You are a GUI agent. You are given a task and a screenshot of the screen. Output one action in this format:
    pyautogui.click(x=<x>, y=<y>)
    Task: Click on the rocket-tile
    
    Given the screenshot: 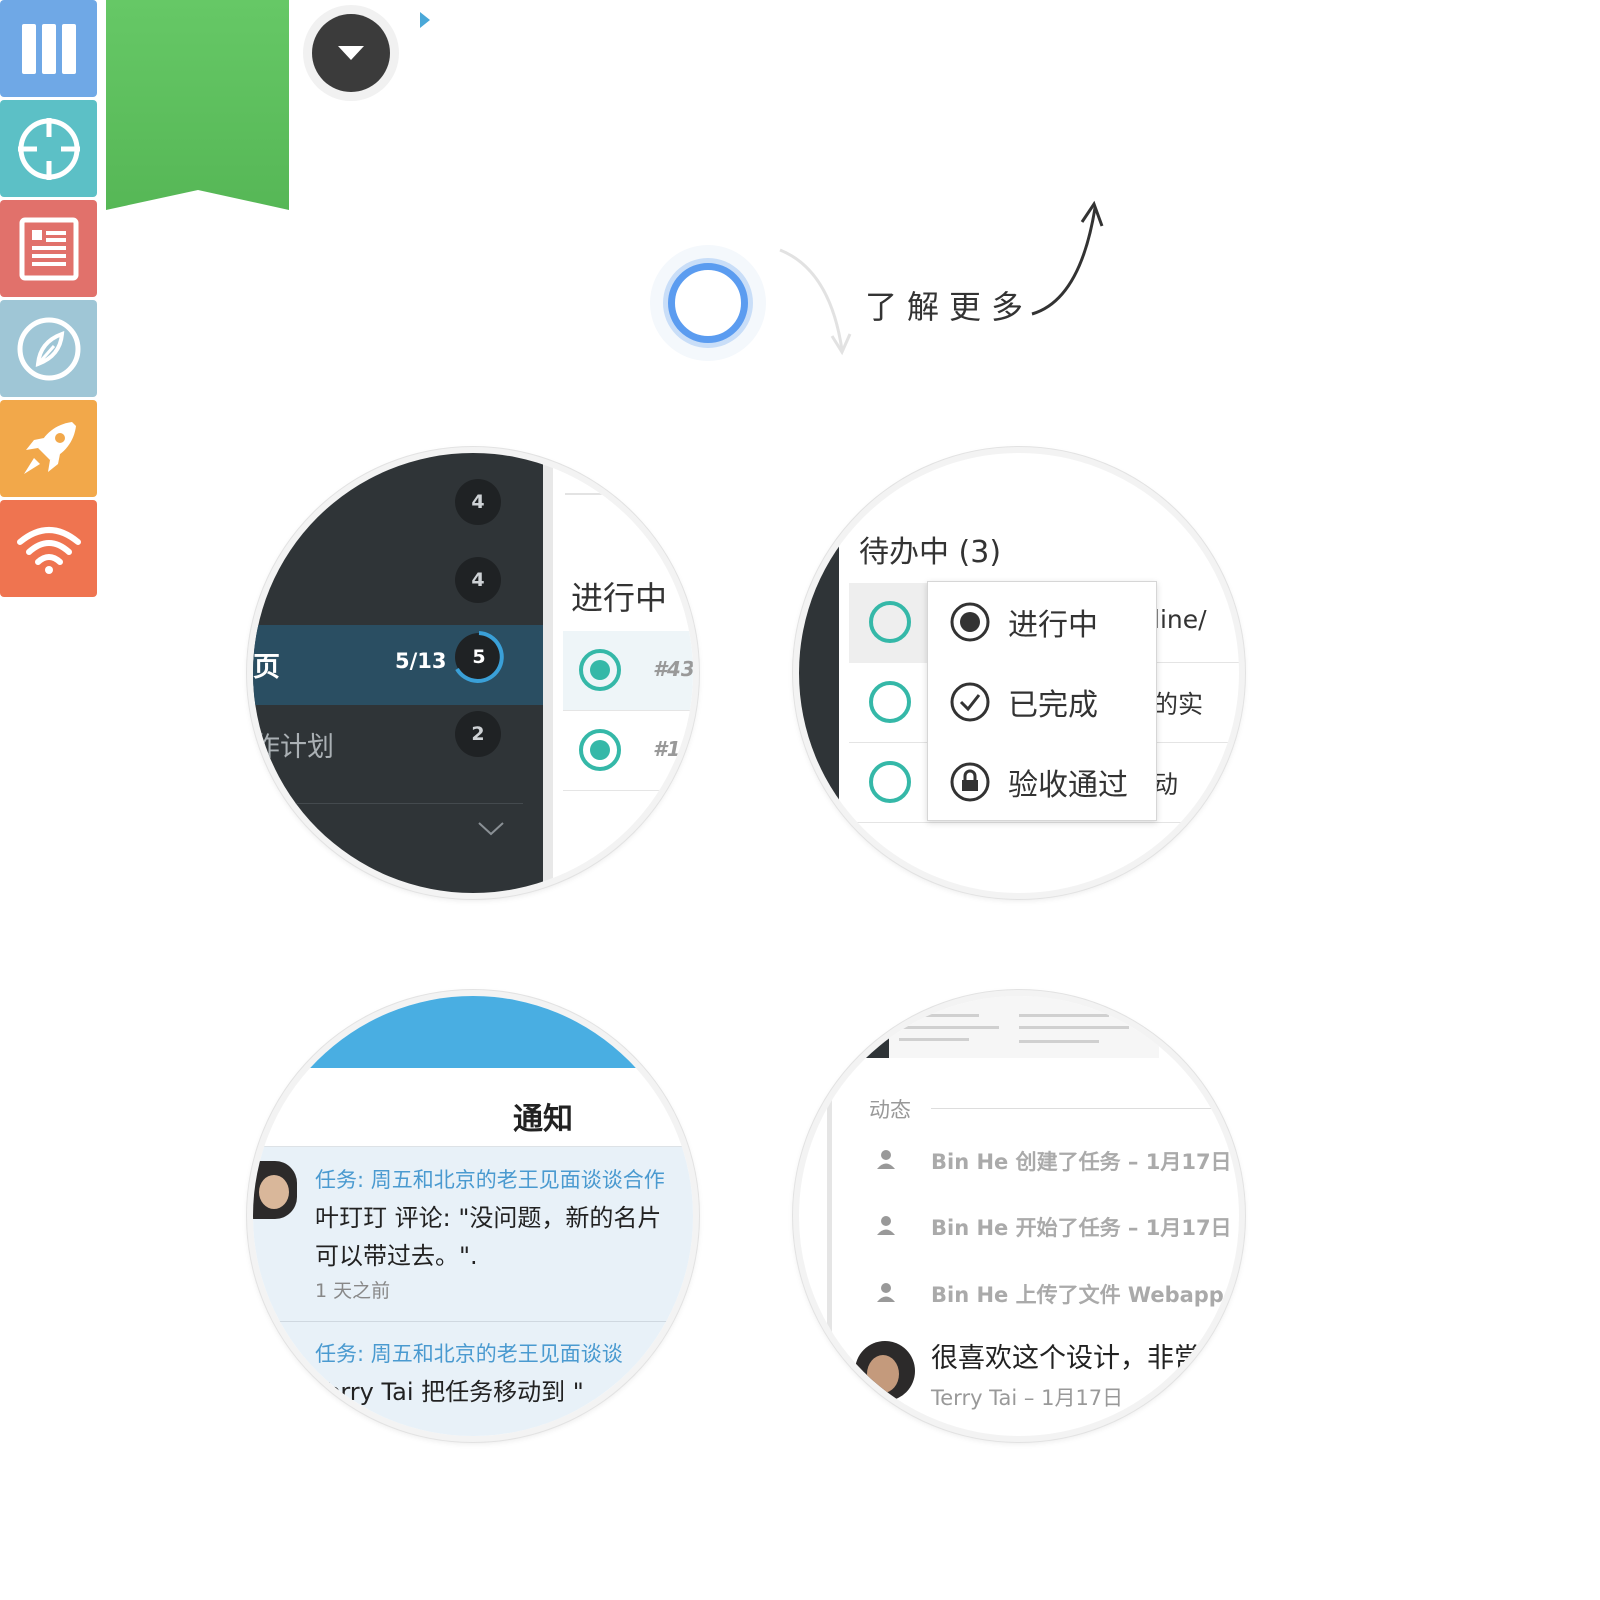 What is the action you would take?
    pyautogui.click(x=48, y=448)
    